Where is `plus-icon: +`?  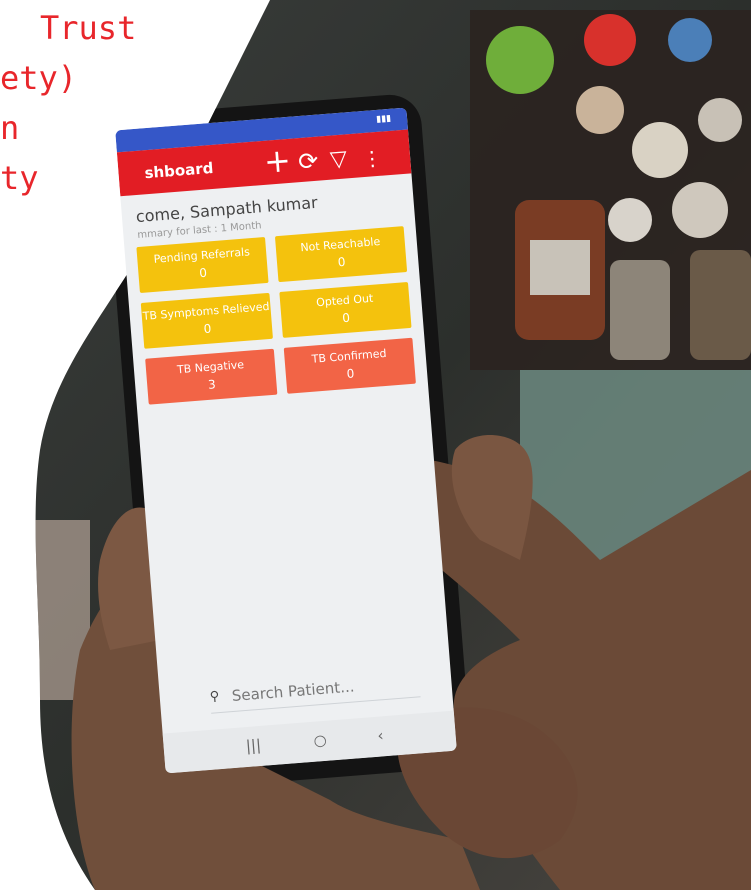 plus-icon: + is located at coordinates (278, 161).